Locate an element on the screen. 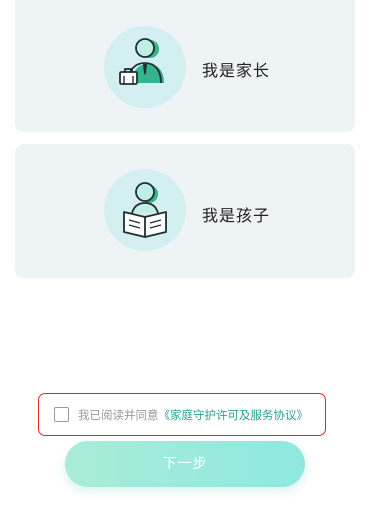  parent-avatar is located at coordinates (145, 67).